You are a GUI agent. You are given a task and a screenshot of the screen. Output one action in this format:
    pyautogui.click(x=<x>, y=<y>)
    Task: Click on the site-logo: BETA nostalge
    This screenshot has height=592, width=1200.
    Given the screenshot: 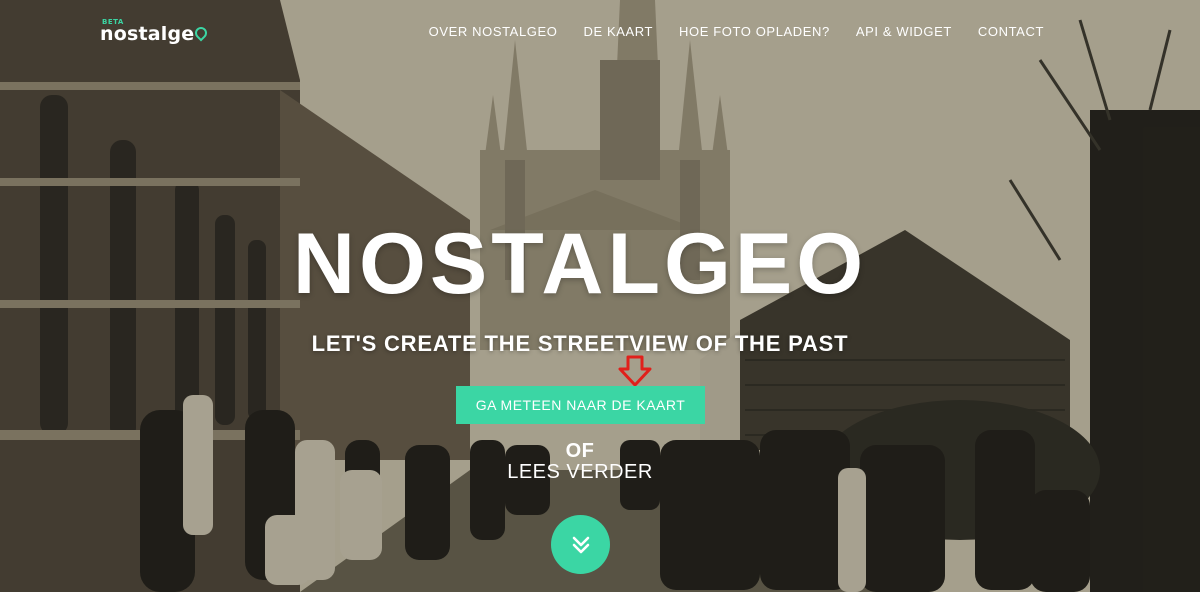 What is the action you would take?
    pyautogui.click(x=155, y=31)
    